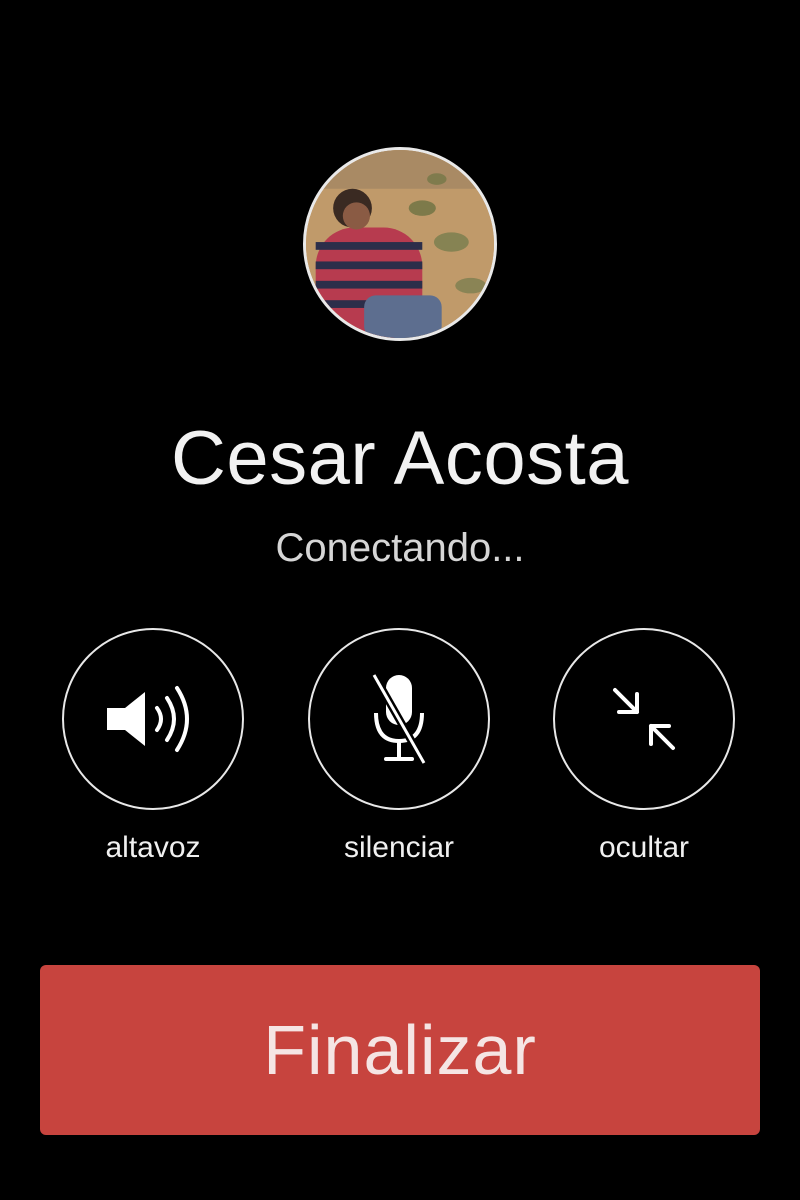 Image resolution: width=800 pixels, height=1200 pixels. I want to click on contact-name: Cesar Acosta, so click(400, 458).